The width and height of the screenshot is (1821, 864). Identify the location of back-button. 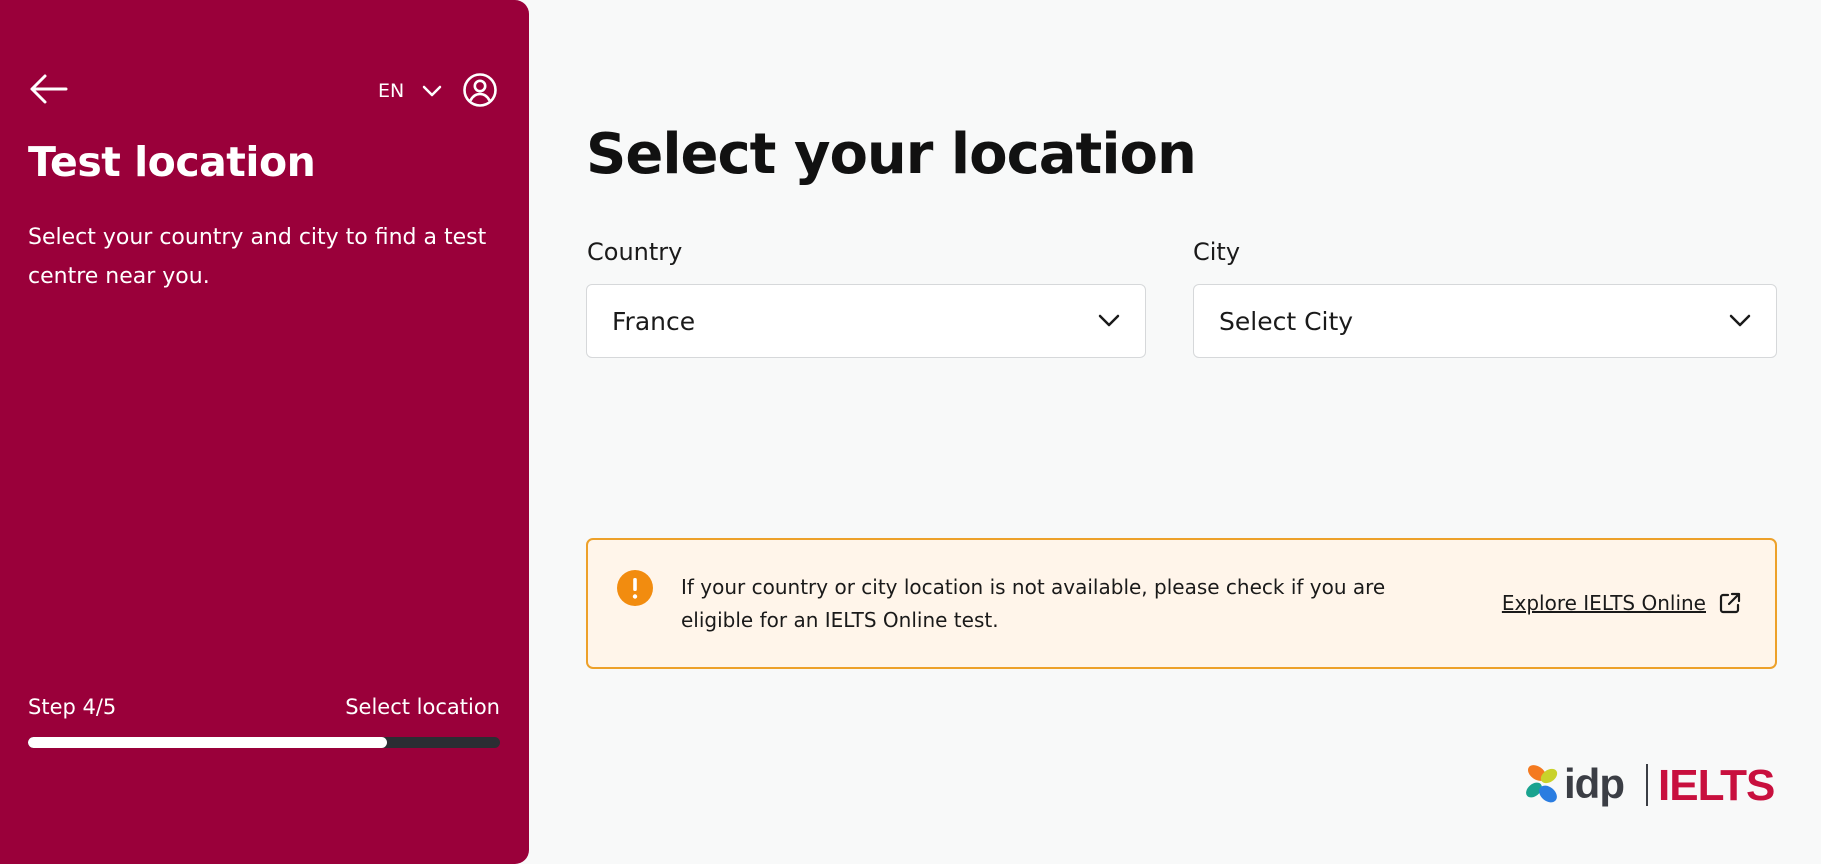
(48, 89).